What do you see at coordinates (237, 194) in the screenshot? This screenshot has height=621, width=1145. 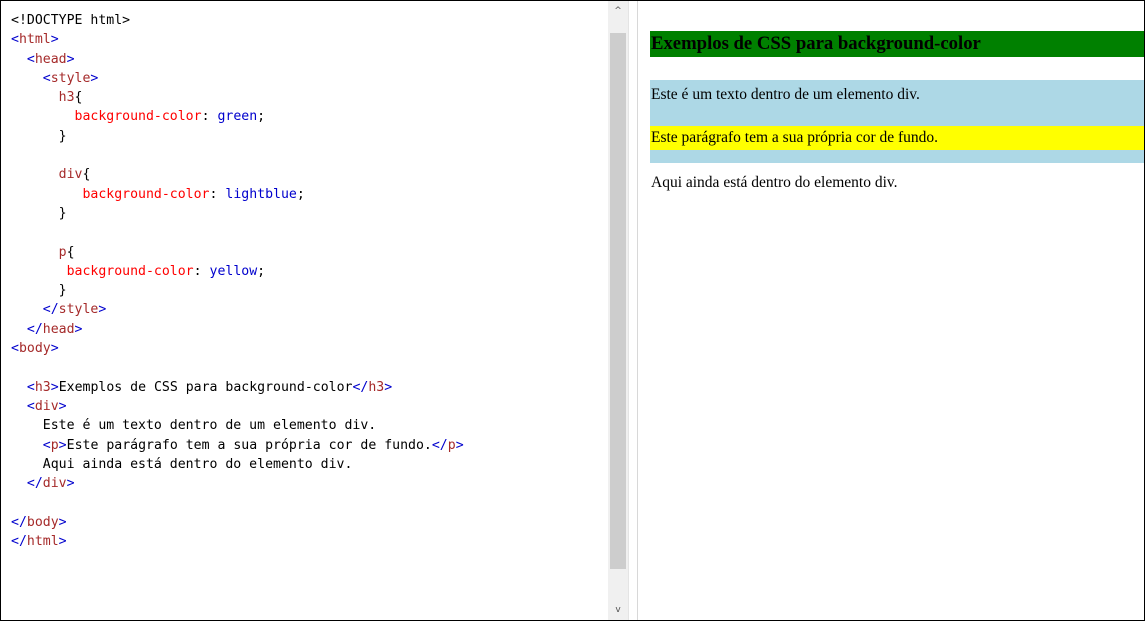 I see `code-line: background-color: lightblue;` at bounding box center [237, 194].